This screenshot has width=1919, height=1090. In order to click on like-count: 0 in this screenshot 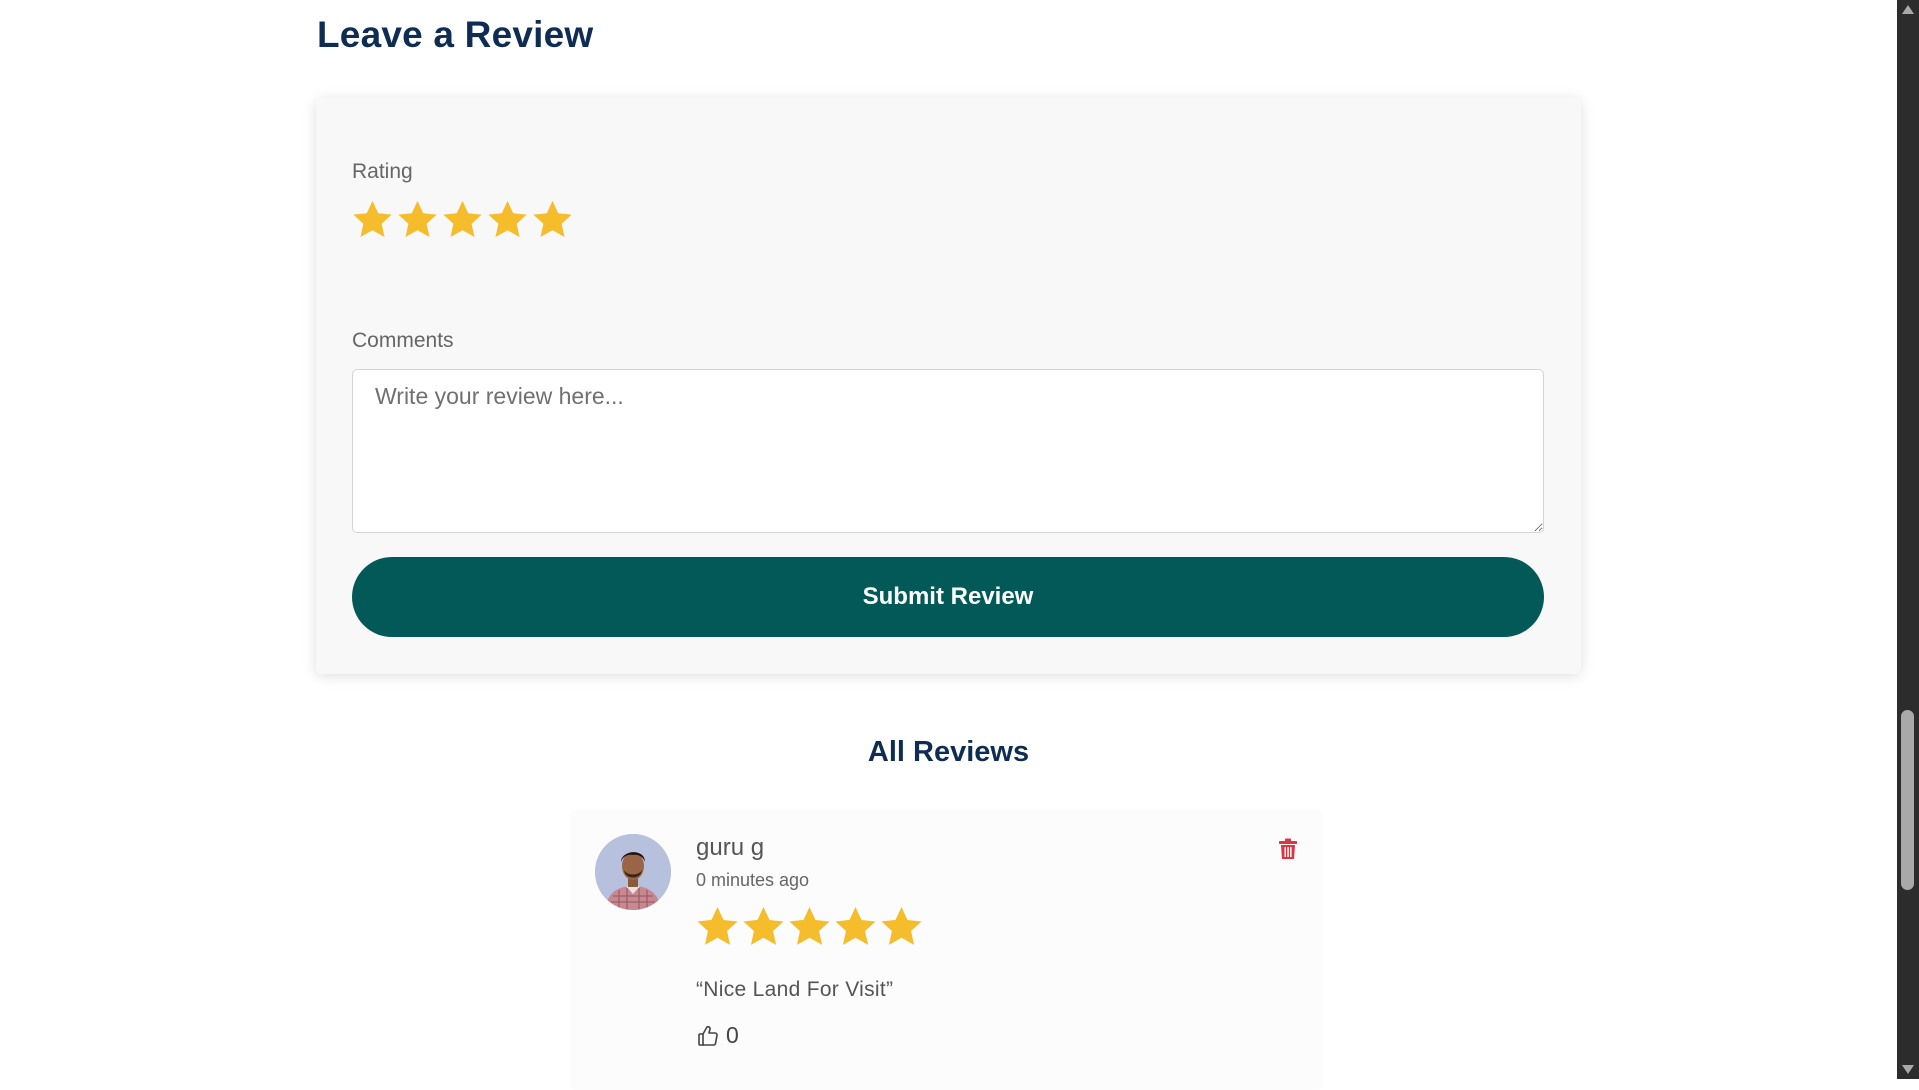, I will do `click(732, 1035)`.